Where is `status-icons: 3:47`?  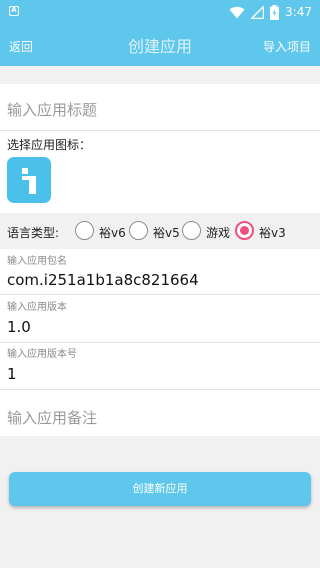
status-icons: 3:47 is located at coordinates (270, 12).